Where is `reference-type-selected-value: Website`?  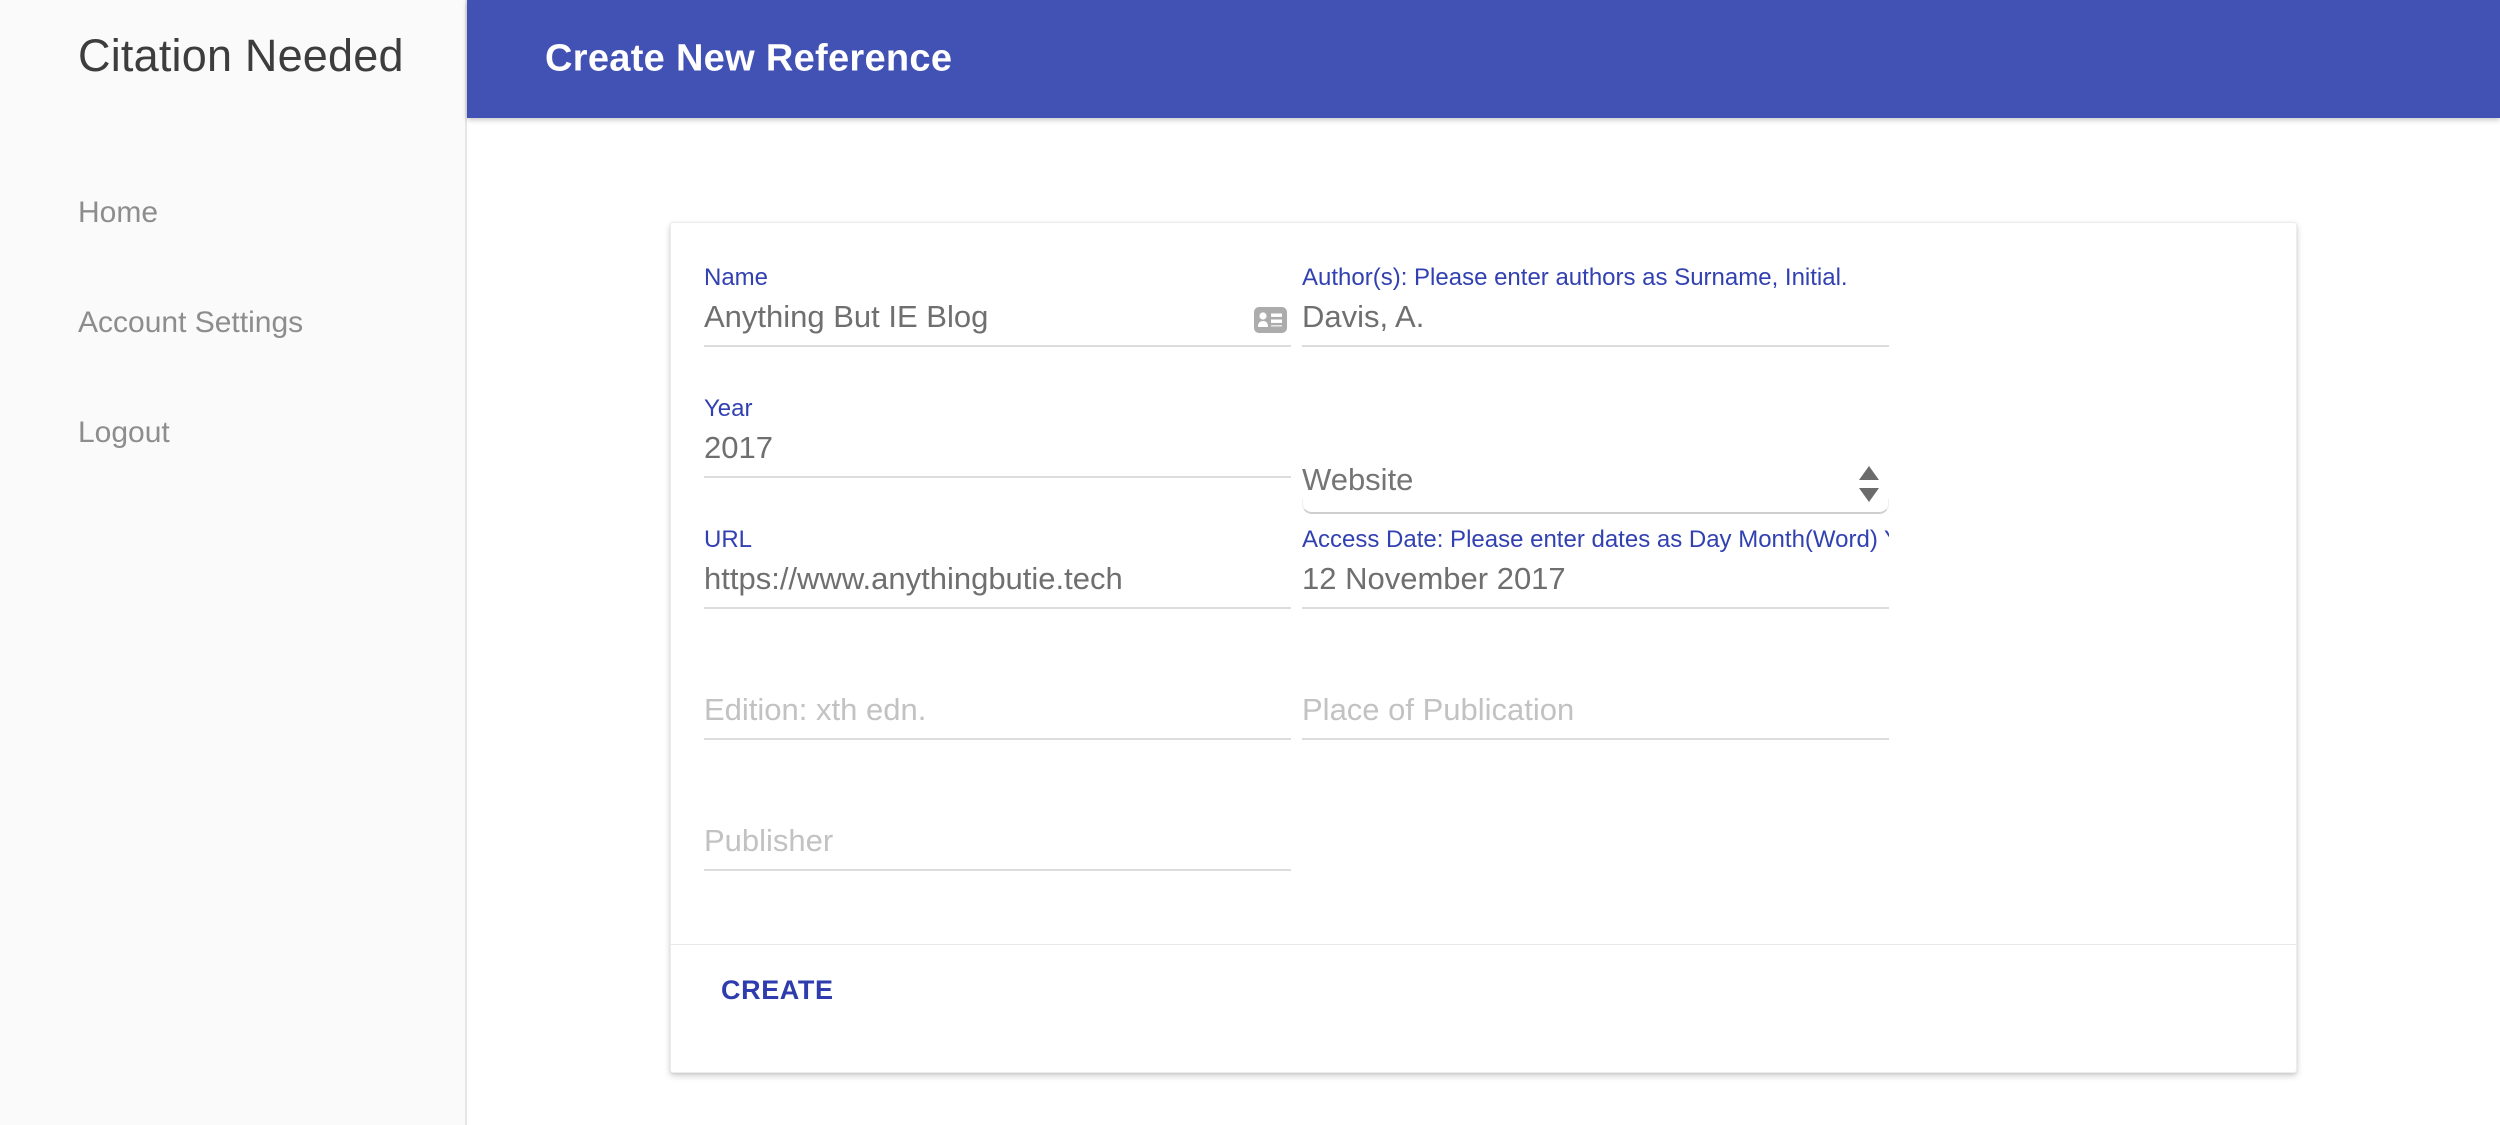
reference-type-selected-value: Website is located at coordinates (1358, 479).